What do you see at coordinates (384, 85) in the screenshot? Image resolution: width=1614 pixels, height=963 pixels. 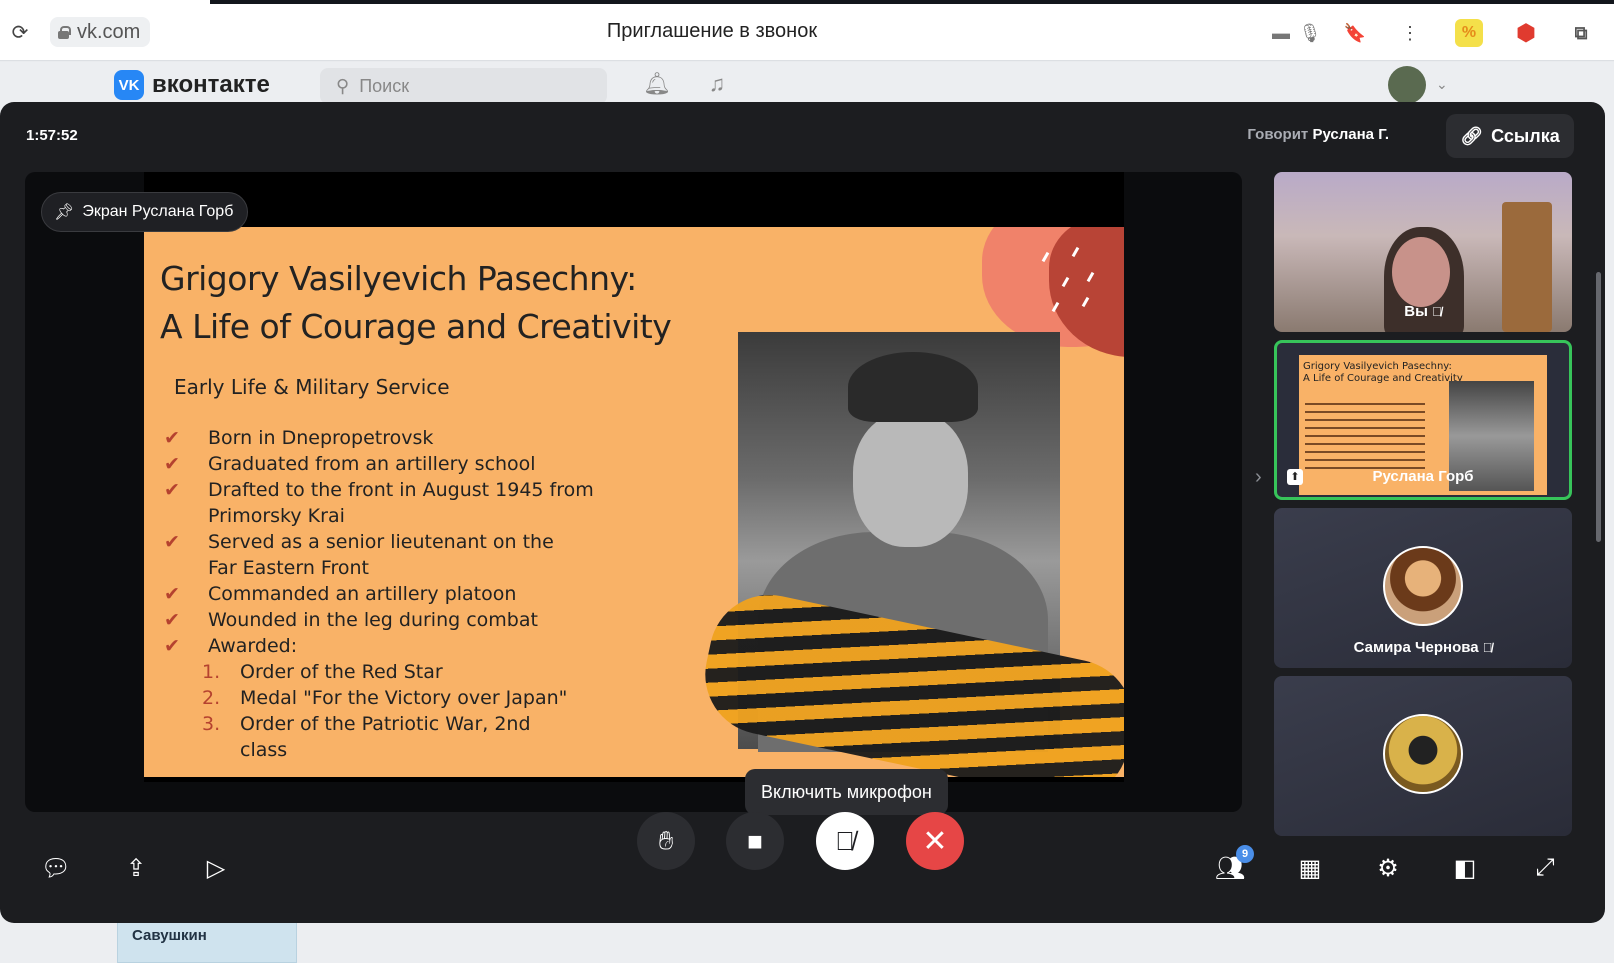 I see `search-placeholder: Поиск` at bounding box center [384, 85].